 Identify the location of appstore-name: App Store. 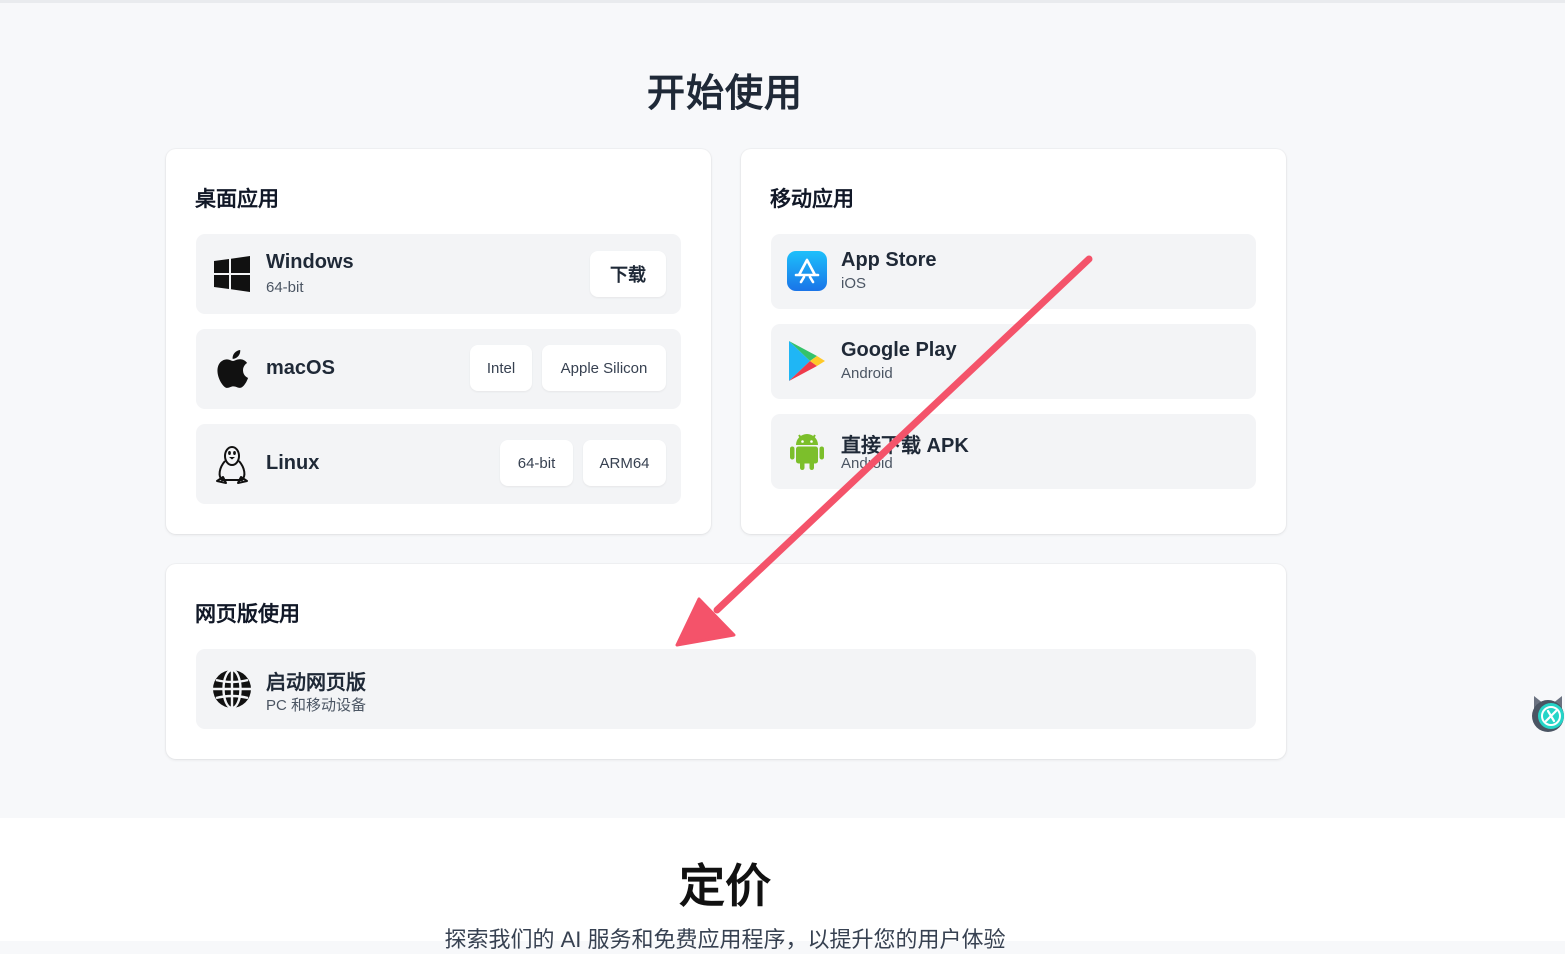
(889, 260).